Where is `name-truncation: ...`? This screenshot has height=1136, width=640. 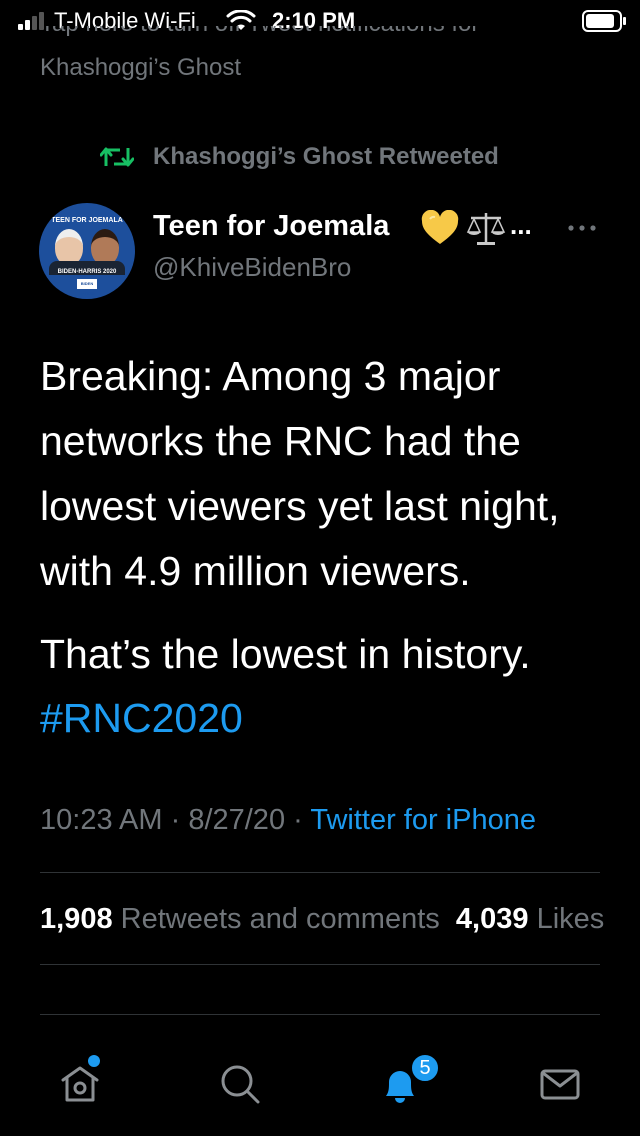
name-truncation: ... is located at coordinates (521, 225).